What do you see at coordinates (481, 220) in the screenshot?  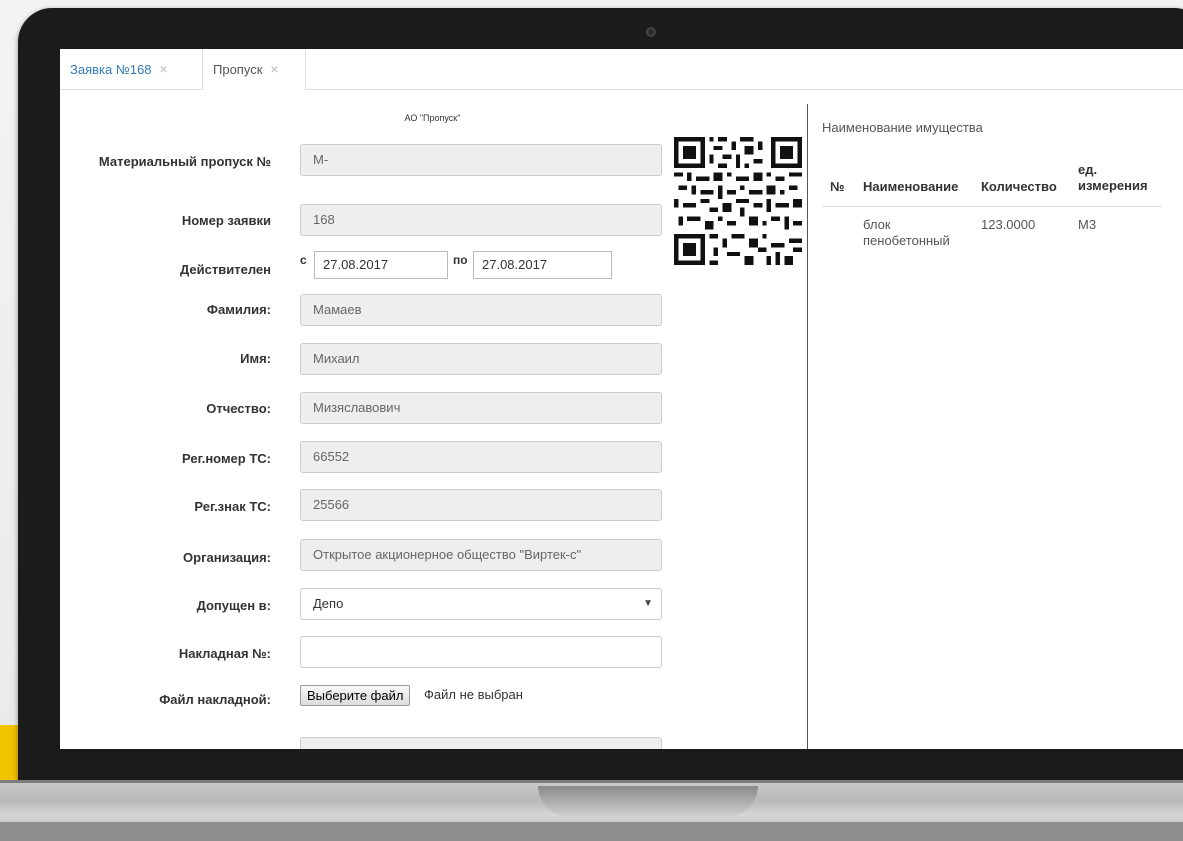 I see `request-number-field: 168` at bounding box center [481, 220].